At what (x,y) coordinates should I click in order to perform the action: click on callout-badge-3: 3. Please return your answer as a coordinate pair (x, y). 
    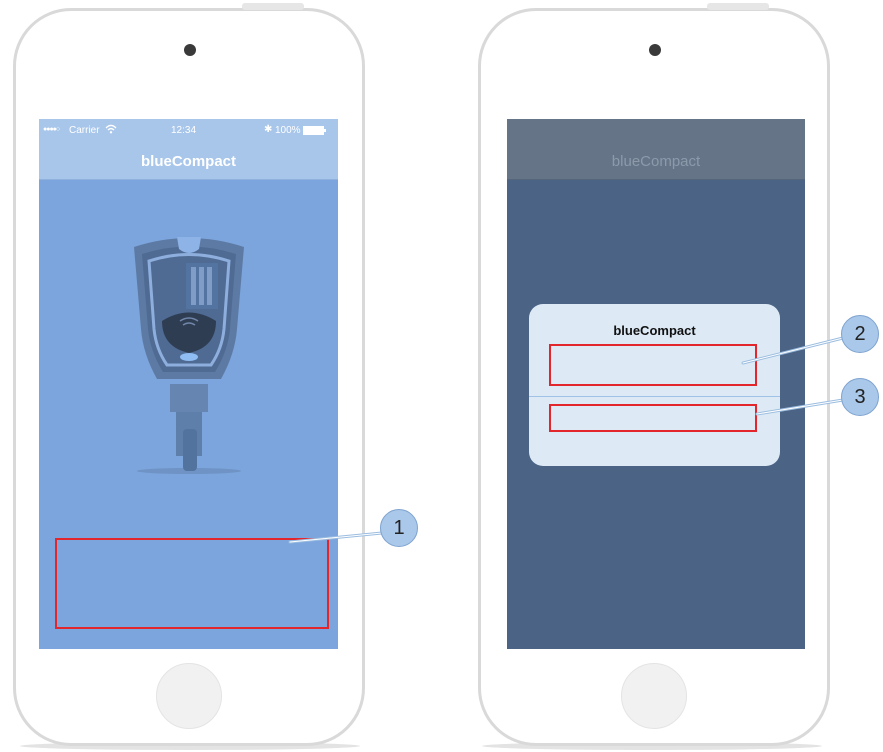
    Looking at the image, I should click on (860, 397).